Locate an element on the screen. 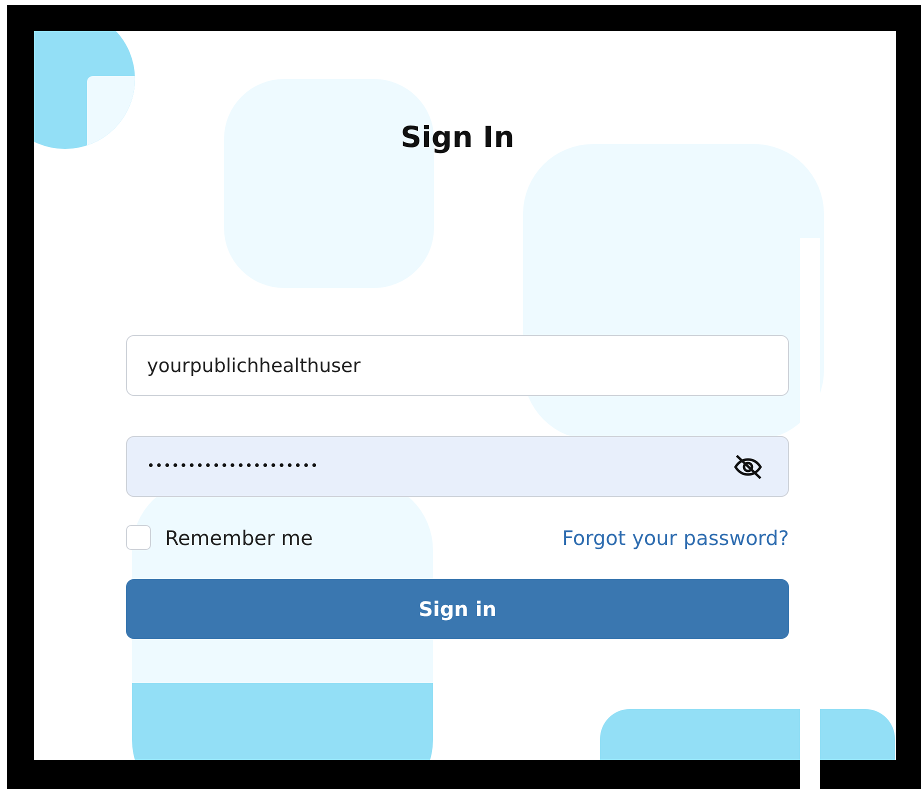  username-field: yourpublichhealthuser is located at coordinates (457, 365).